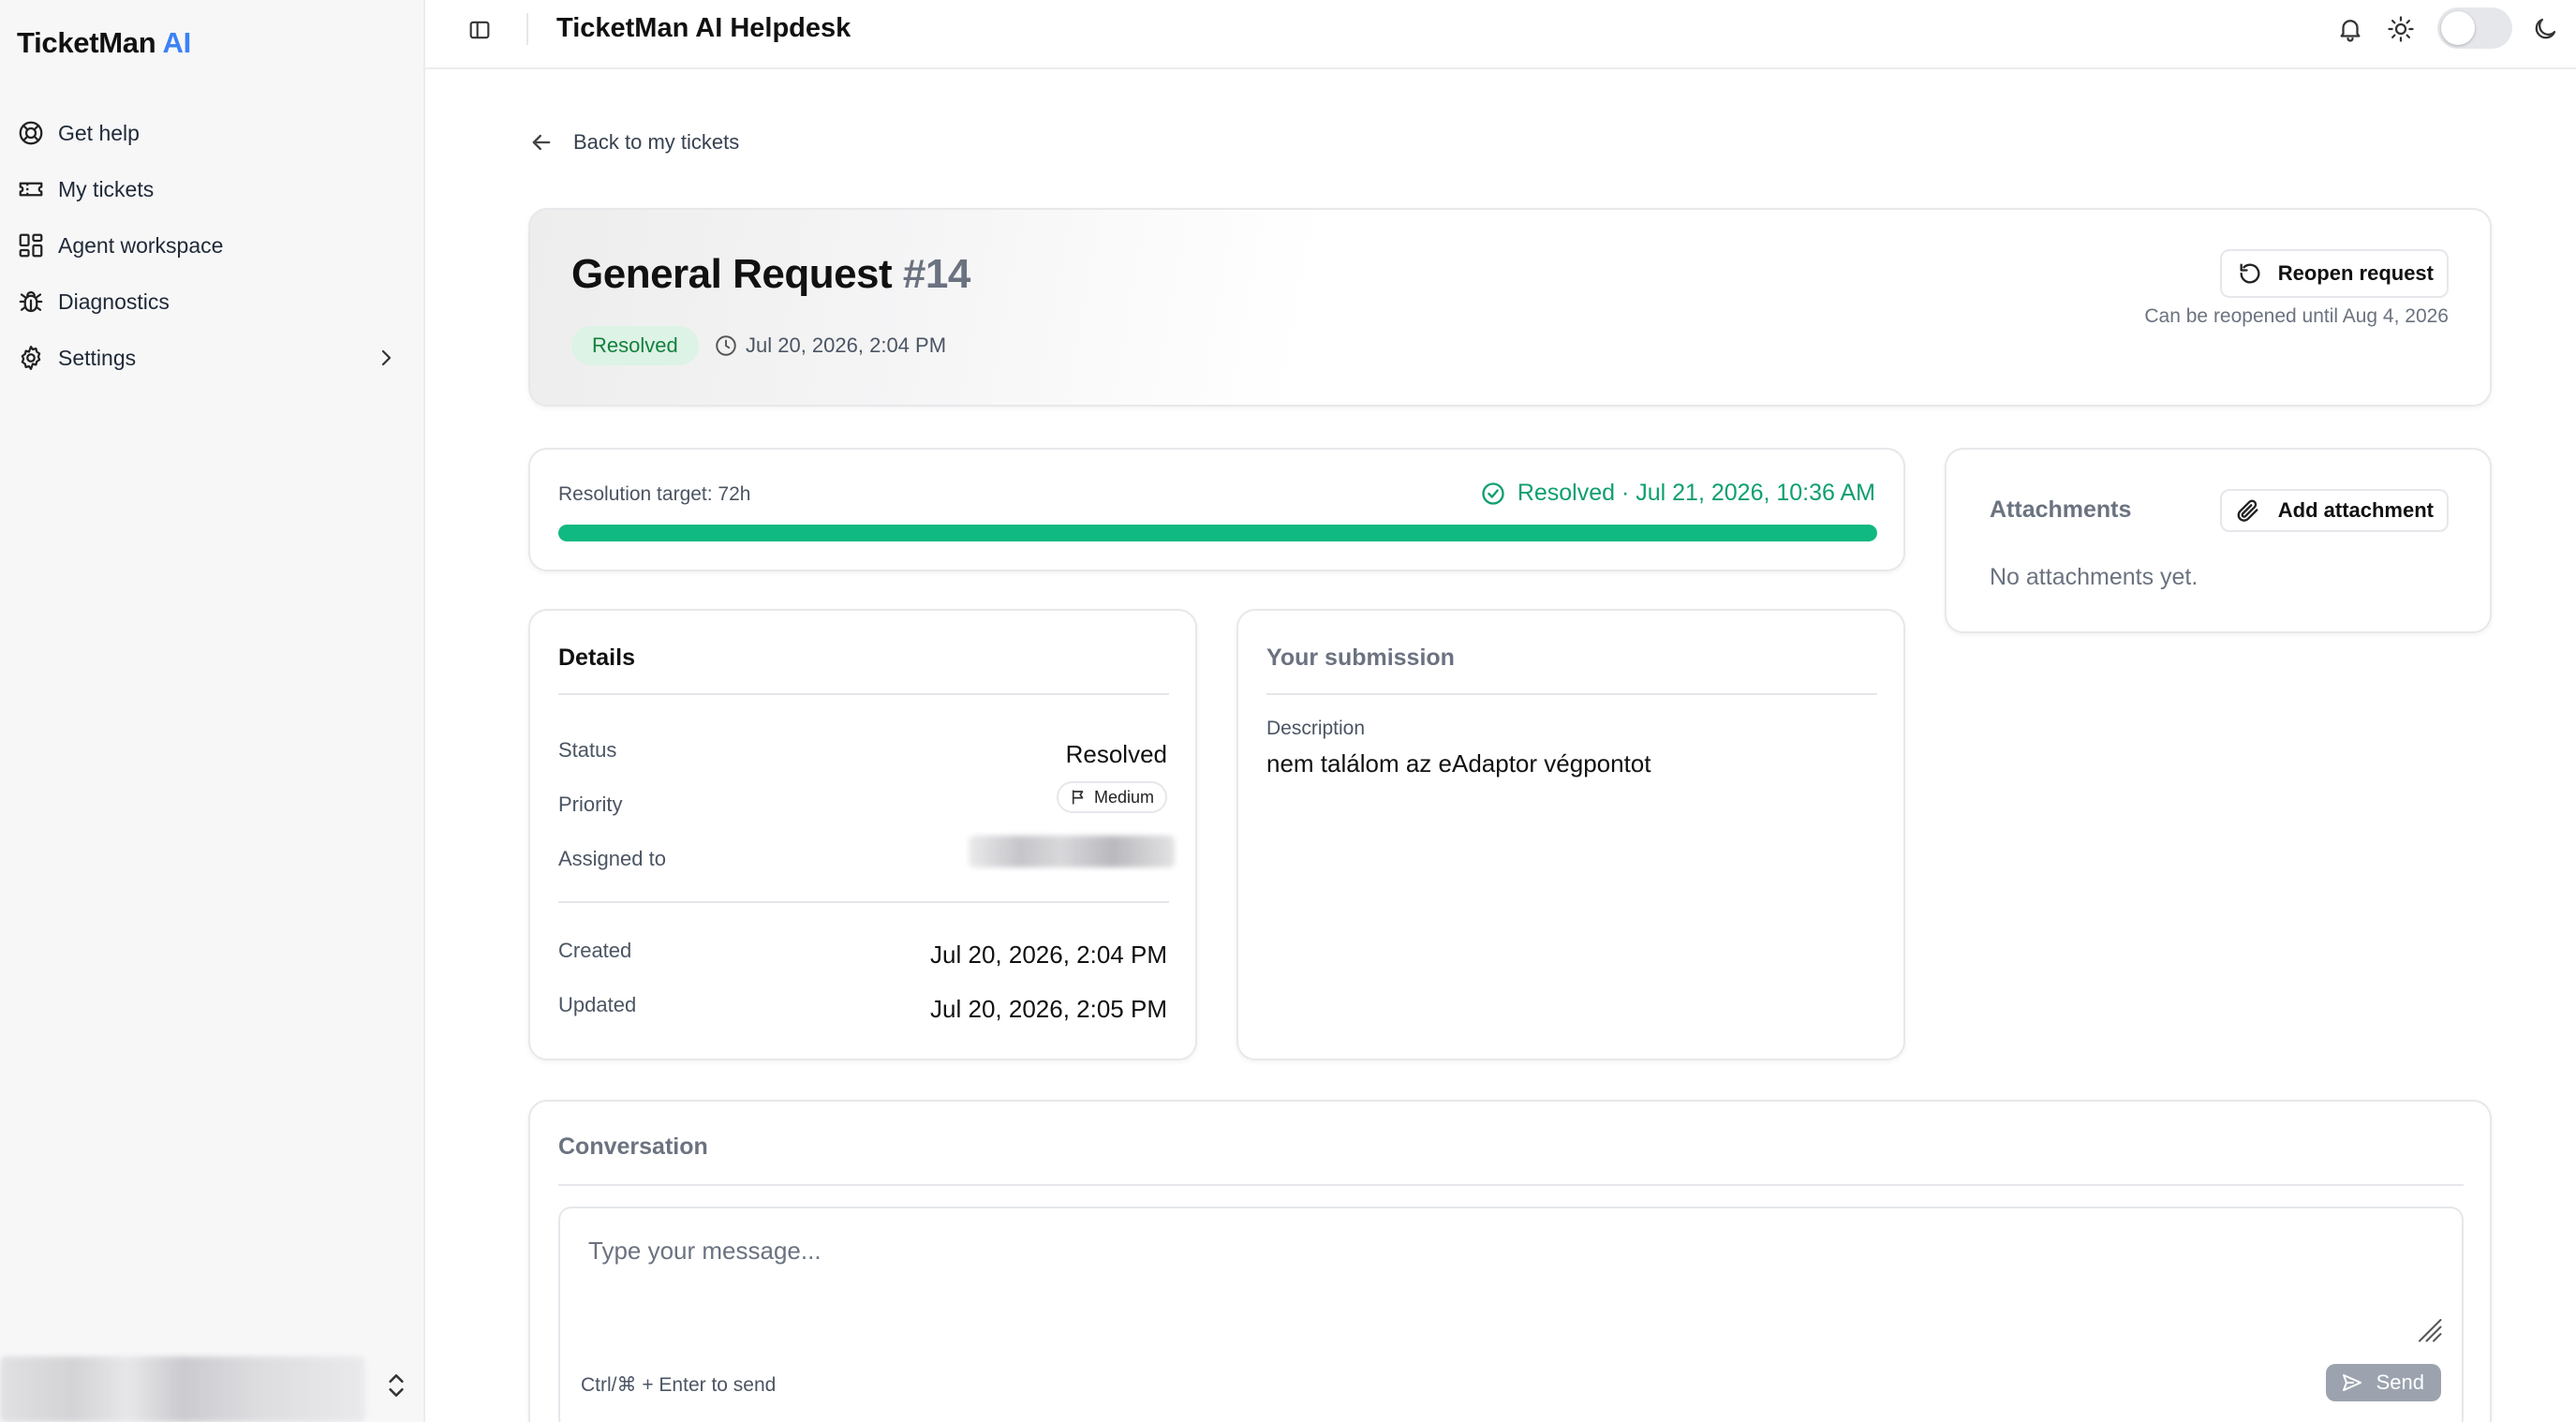  I want to click on page-title: General Request #14, so click(770, 274).